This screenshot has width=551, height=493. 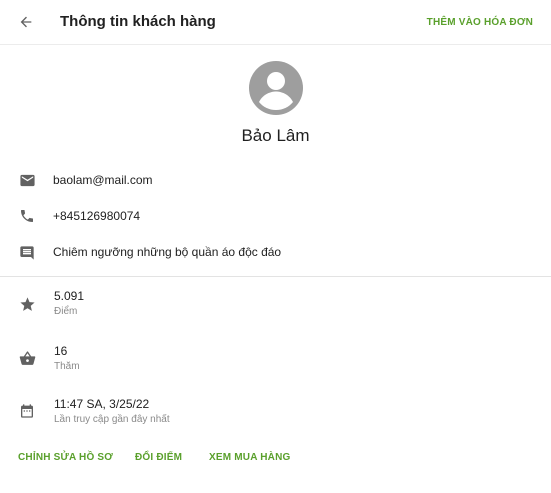 I want to click on account-circle-icon, so click(x=276, y=88).